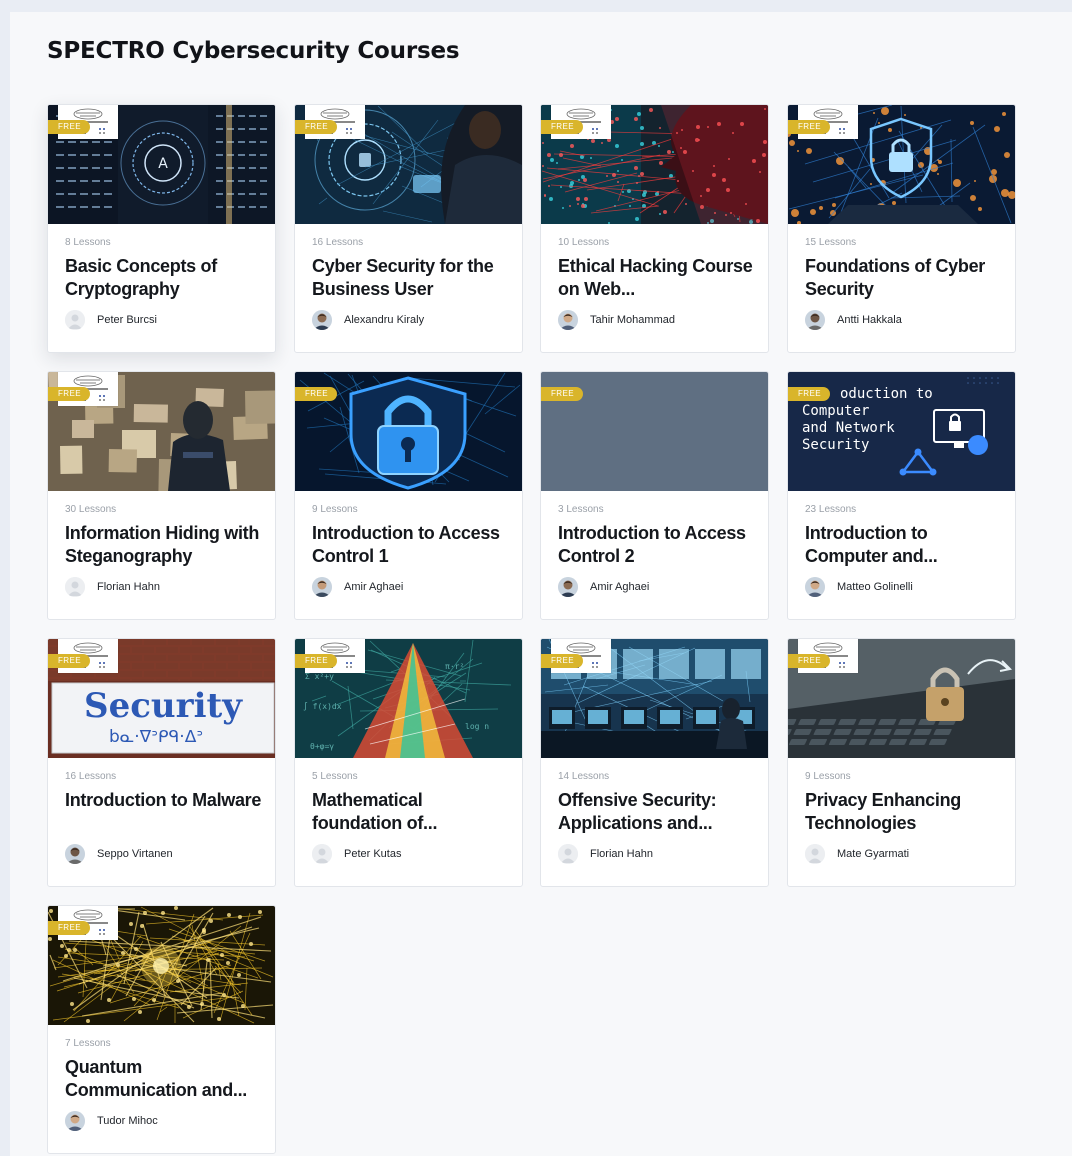 The width and height of the screenshot is (1072, 1156). I want to click on svg-text: ∫ f(x)dx, so click(322, 706).